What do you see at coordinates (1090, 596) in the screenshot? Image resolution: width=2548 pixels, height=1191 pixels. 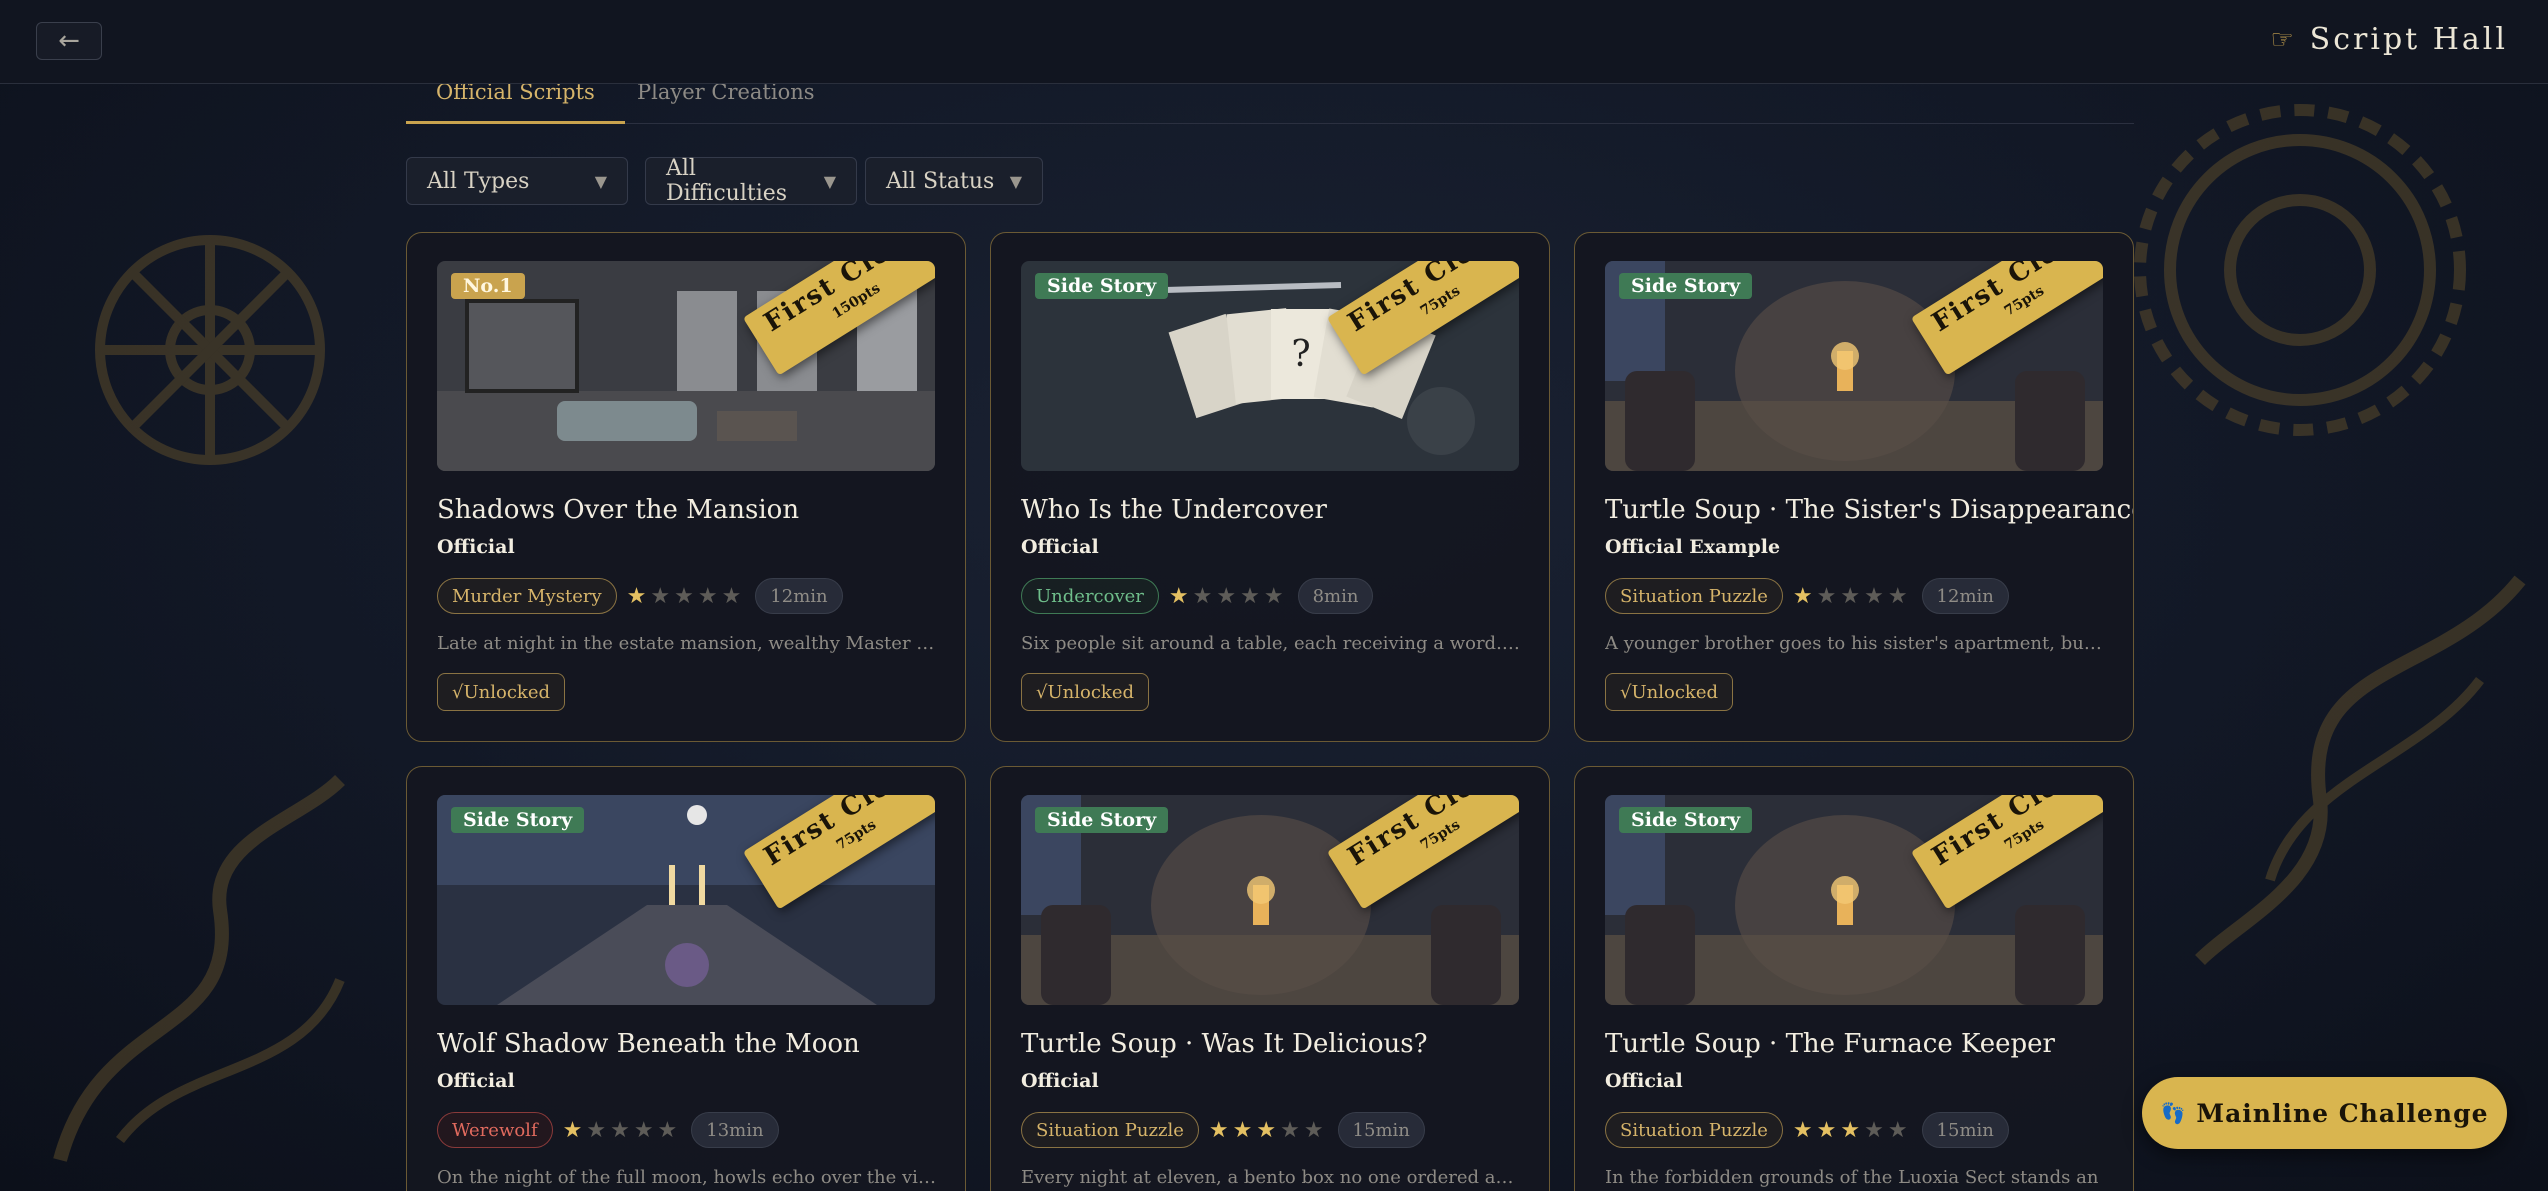 I see `genre-tag: Undercover` at bounding box center [1090, 596].